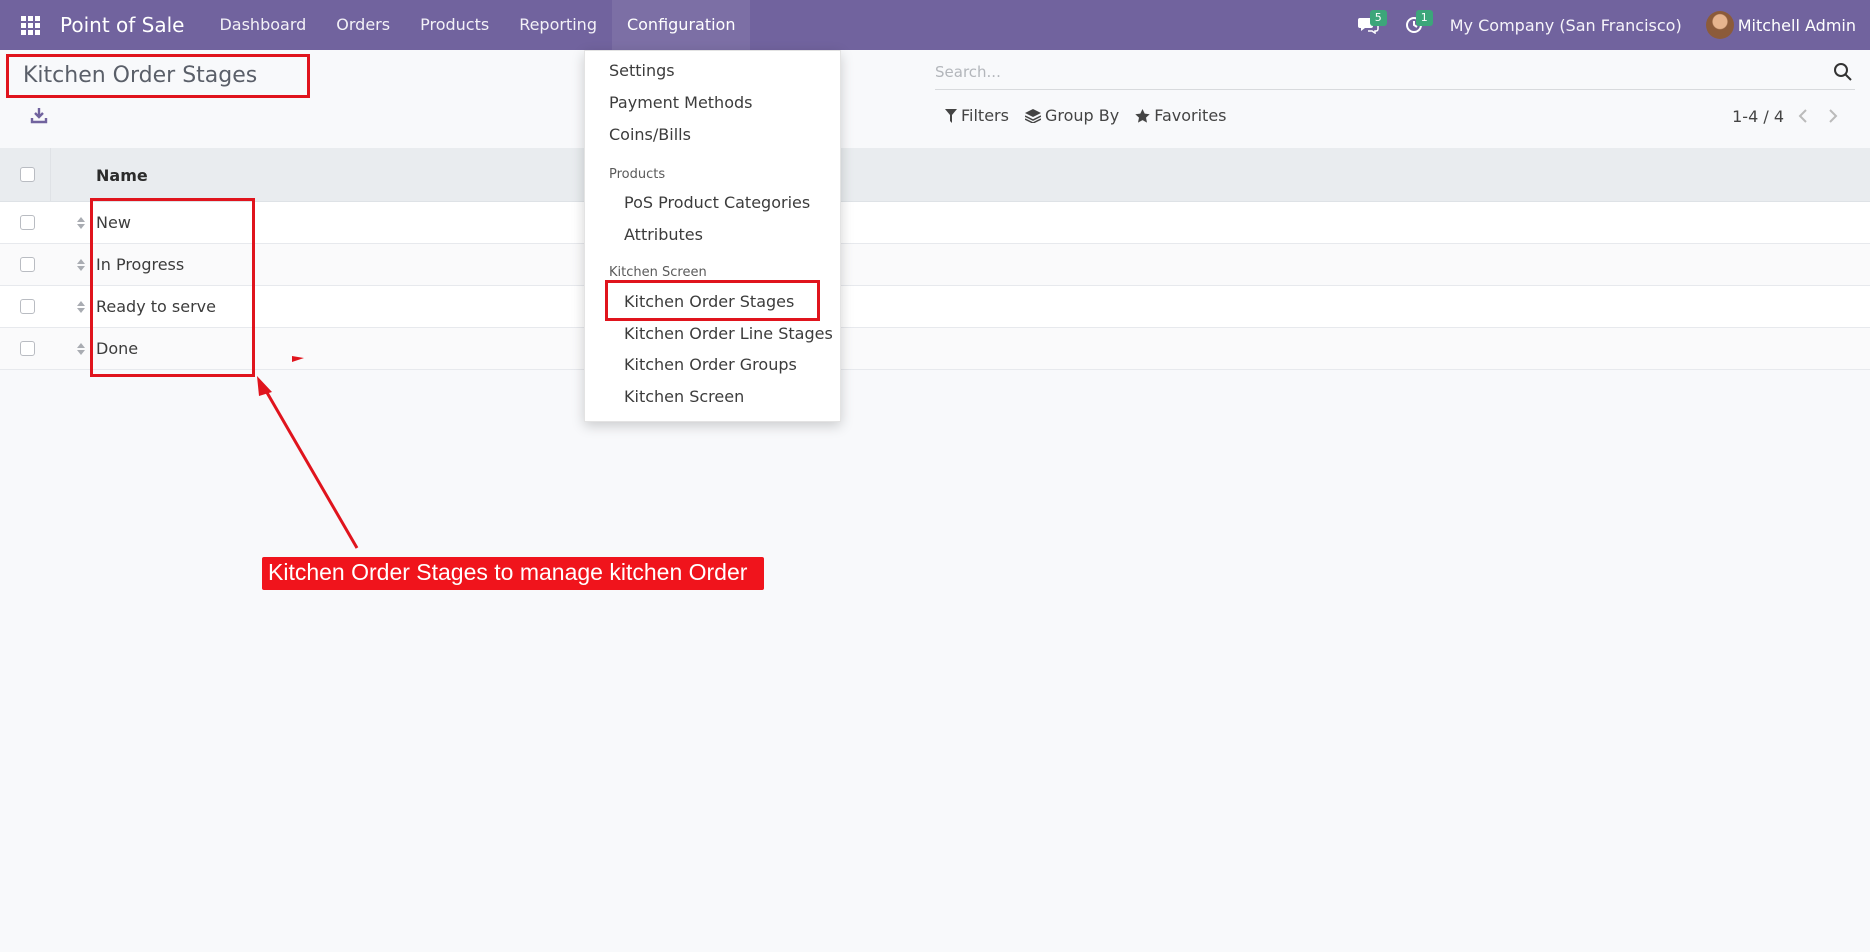  Describe the element at coordinates (363, 25) in the screenshot. I see `menu-orders: Orders` at that location.